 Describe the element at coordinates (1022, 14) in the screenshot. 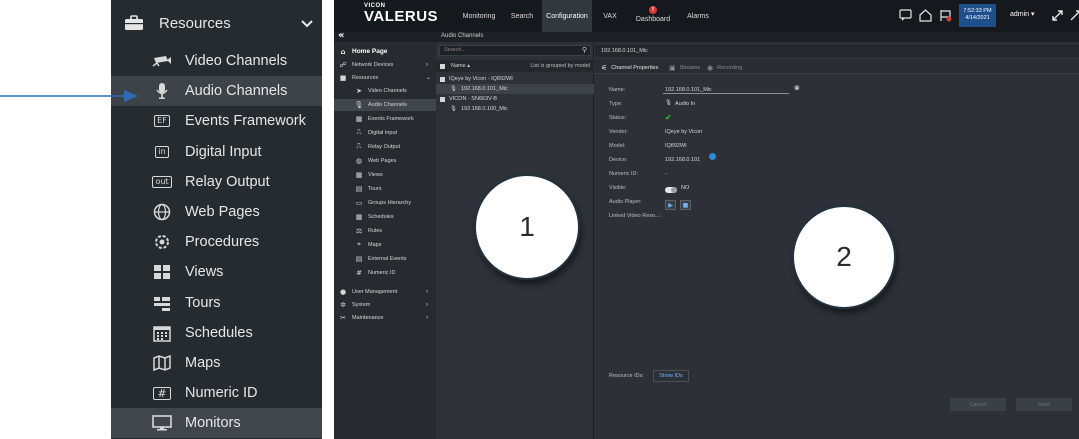

I see `user-menu: admin ▾` at that location.